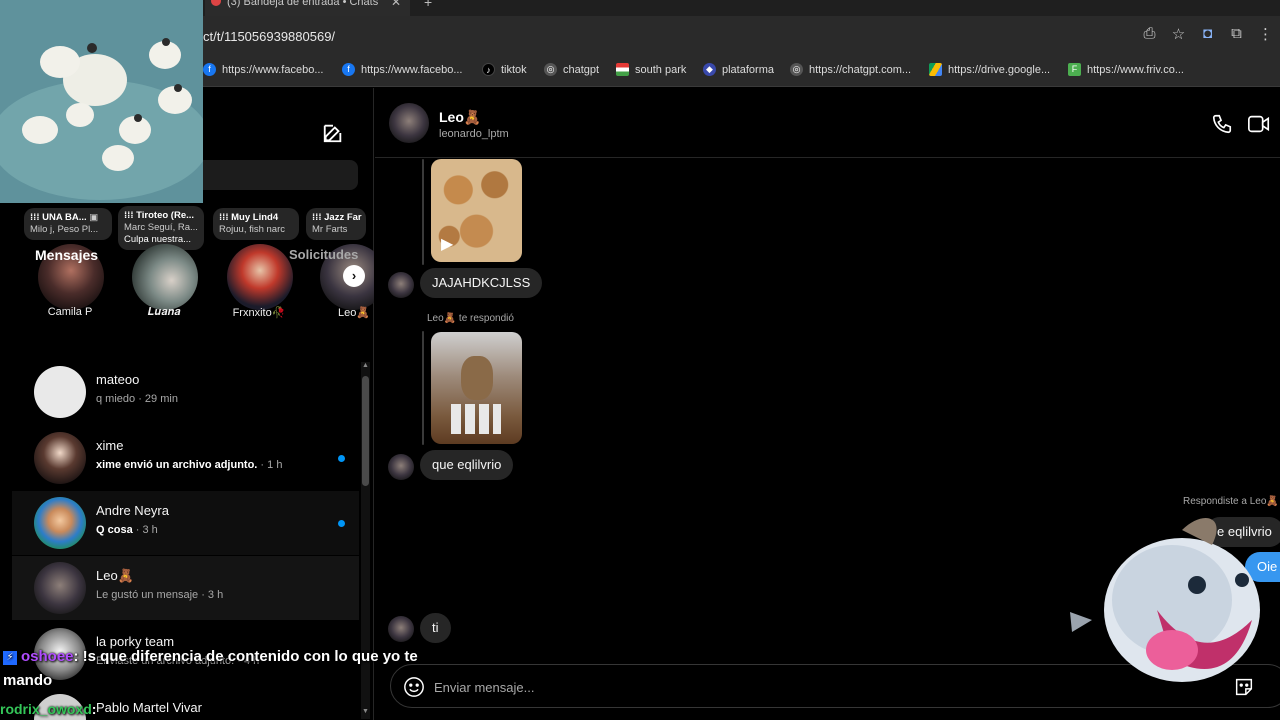 This screenshot has height=720, width=1280. What do you see at coordinates (189, 465) in the screenshot?
I see `conversation-preview: xime envió un archivo adjunto. · 1 h` at bounding box center [189, 465].